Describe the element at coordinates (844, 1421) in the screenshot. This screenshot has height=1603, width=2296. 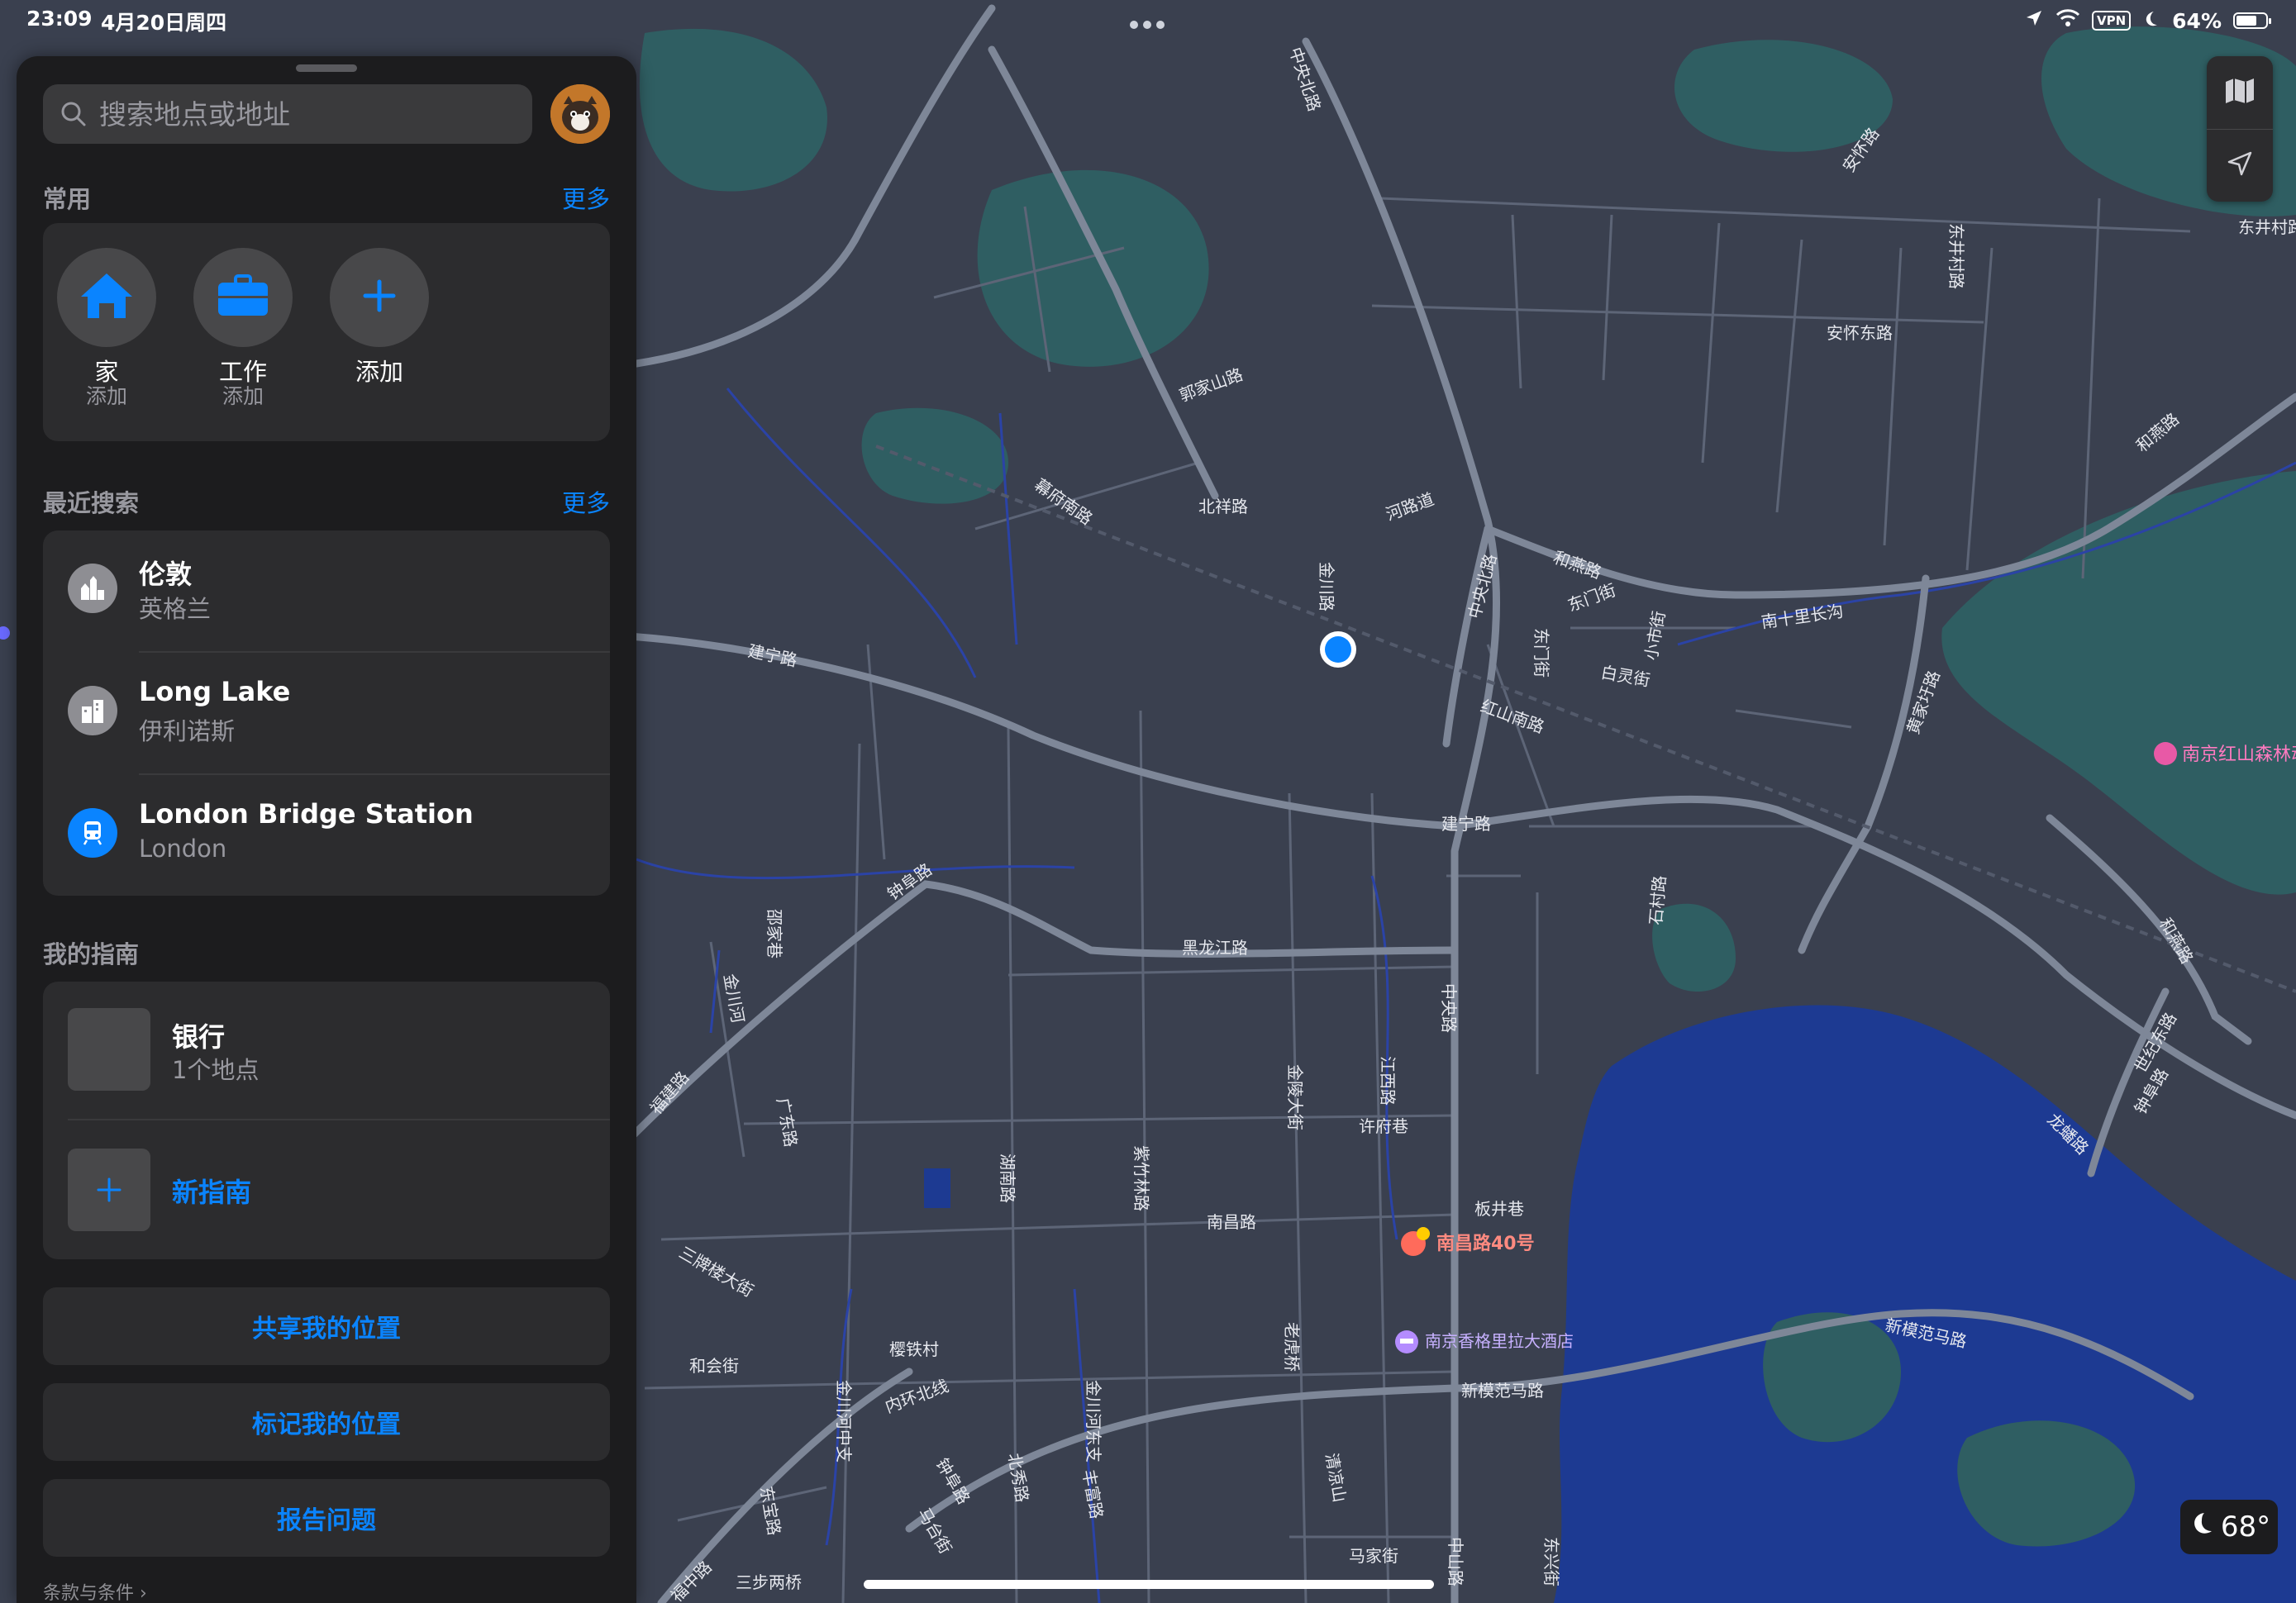
I see `road-label: 金川河中支` at that location.